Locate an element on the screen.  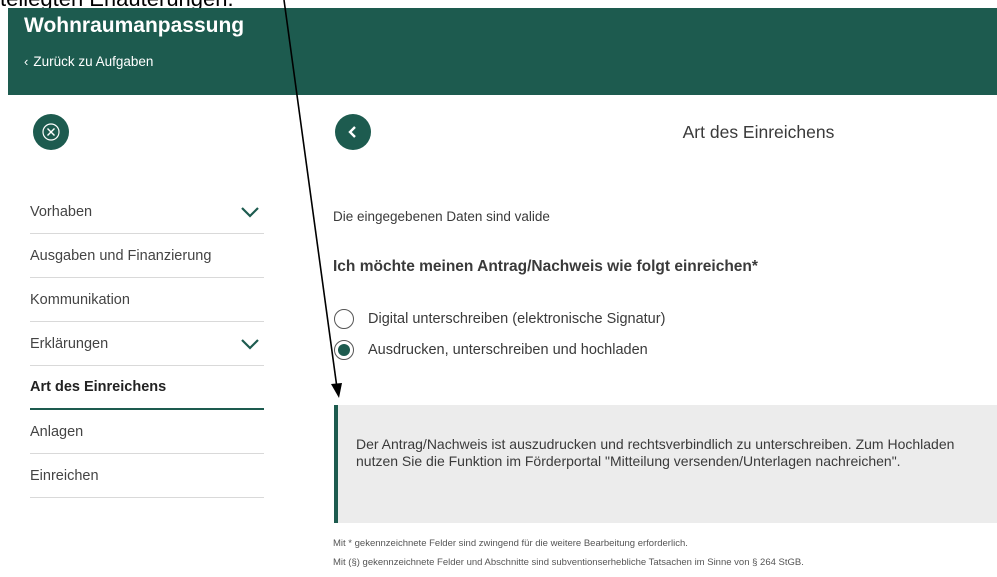
sidebar-item-art-des-einreichens: Art des Einreichens is located at coordinates (147, 388).